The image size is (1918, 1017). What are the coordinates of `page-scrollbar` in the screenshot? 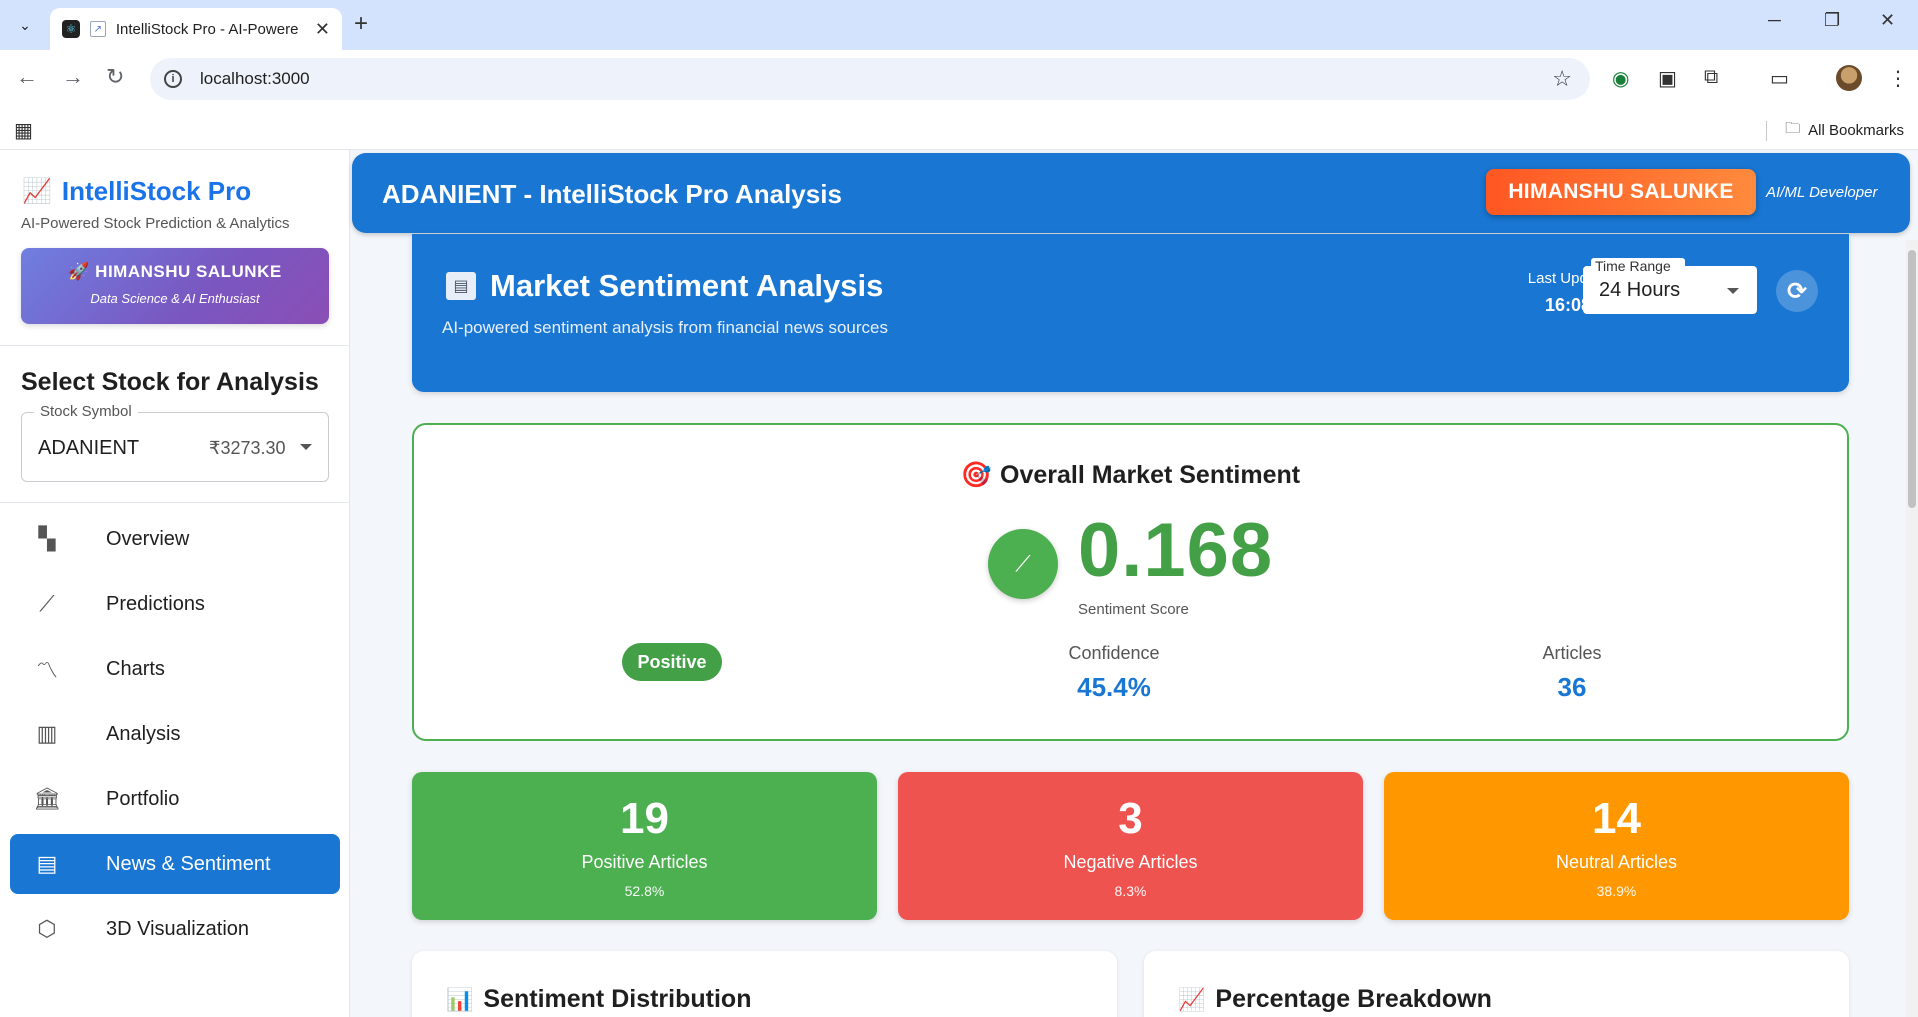 It's located at (1912, 628).